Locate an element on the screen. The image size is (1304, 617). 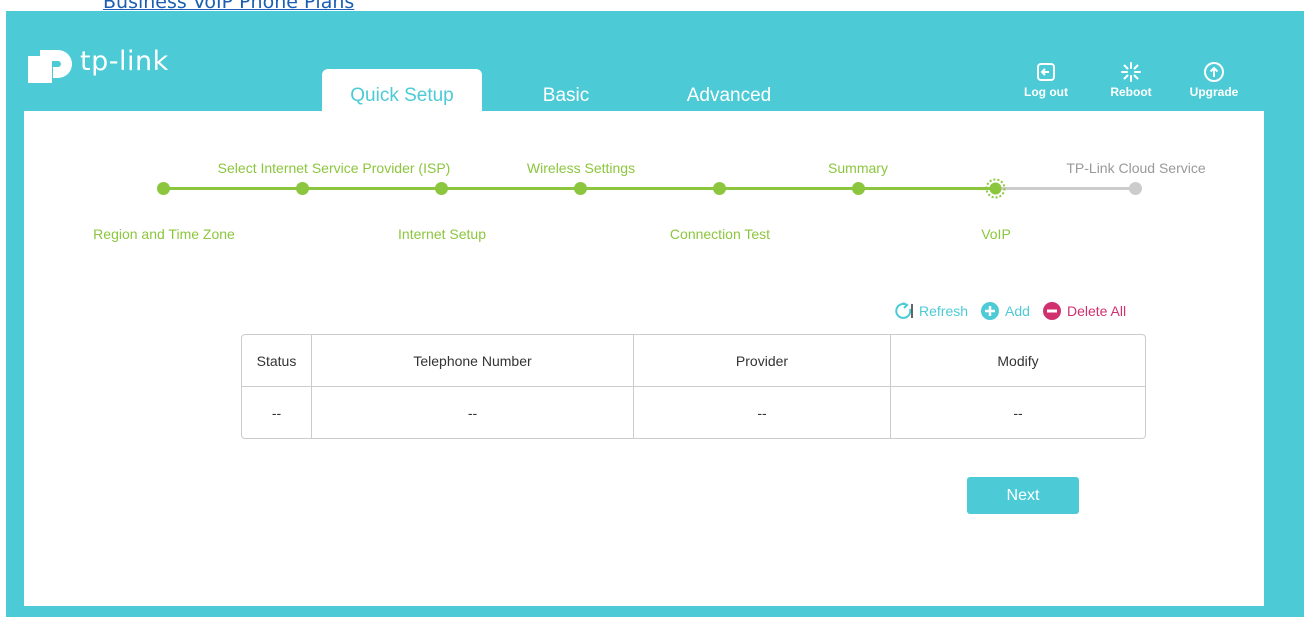
delete-all-label: Delete All is located at coordinates (1096, 311).